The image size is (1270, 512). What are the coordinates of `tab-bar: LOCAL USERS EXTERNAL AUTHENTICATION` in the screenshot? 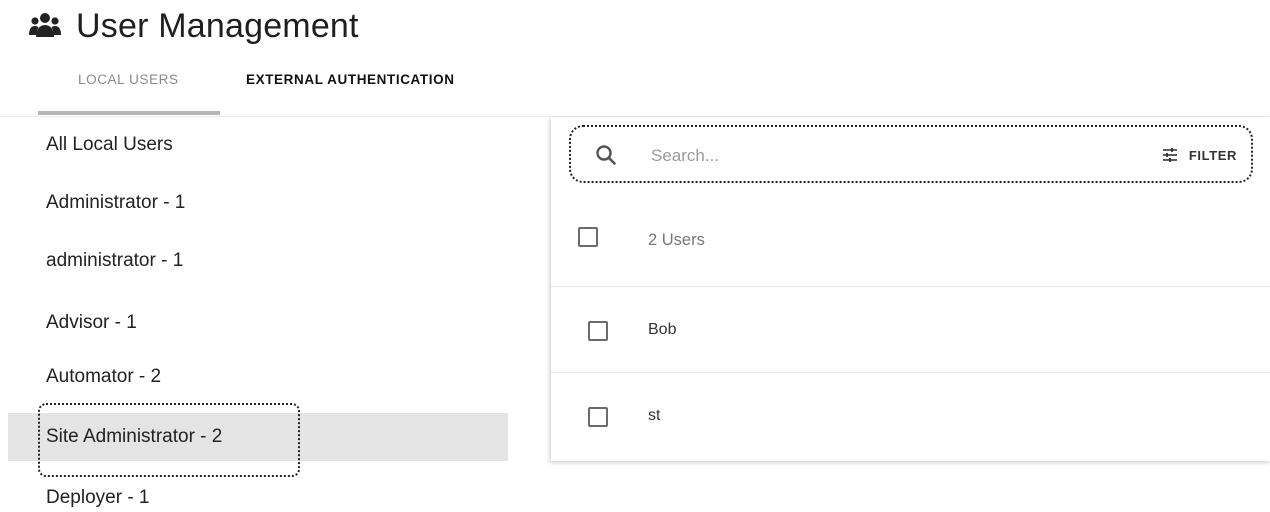 It's located at (246, 90).